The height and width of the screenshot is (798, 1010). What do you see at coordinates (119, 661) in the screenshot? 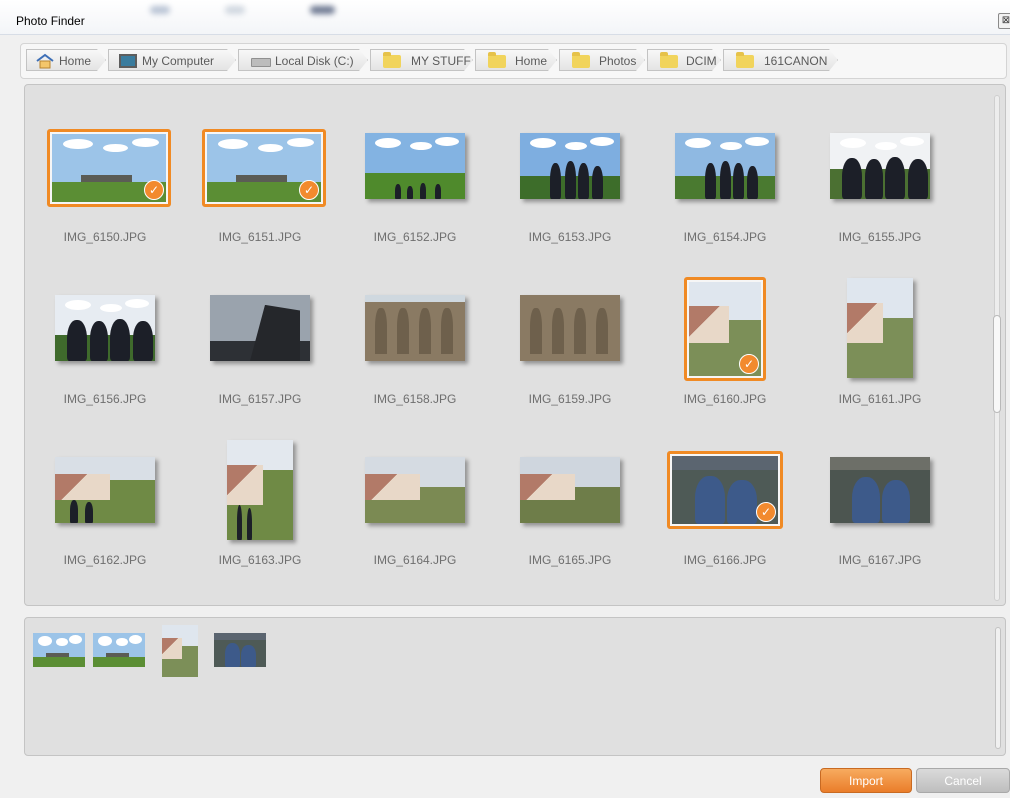
I see `photo-ground` at bounding box center [119, 661].